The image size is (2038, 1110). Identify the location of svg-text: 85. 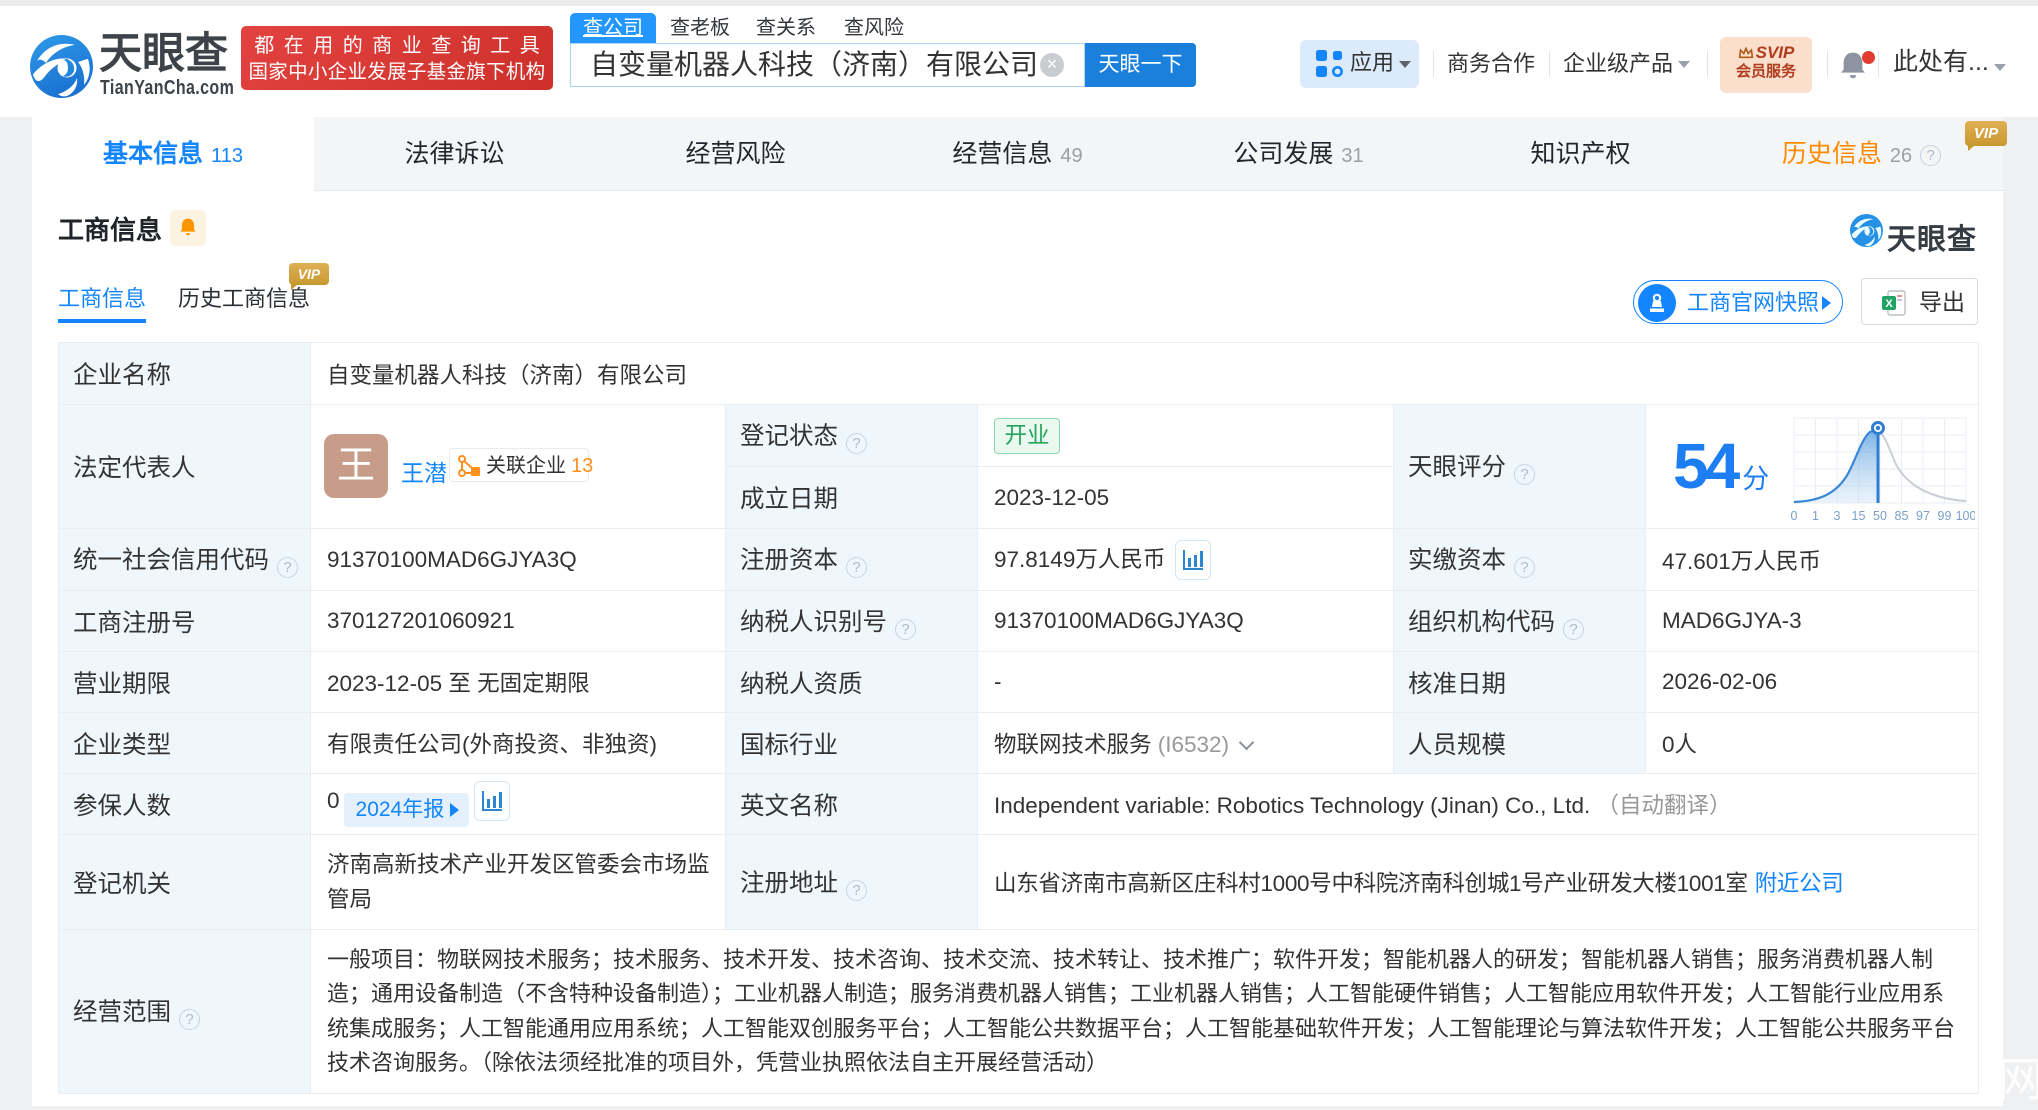
(1902, 516).